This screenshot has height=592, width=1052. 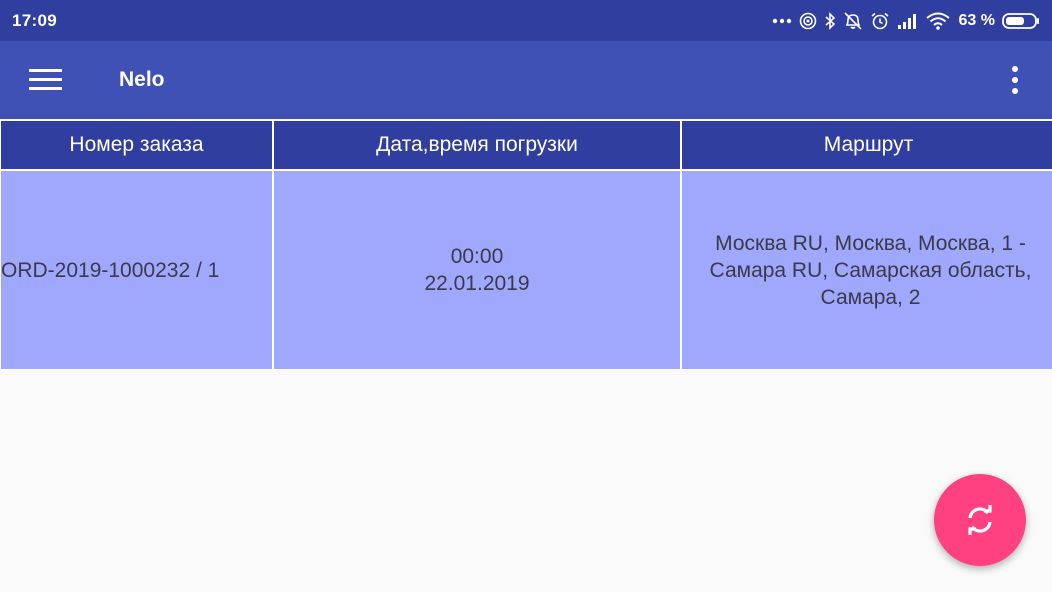 I want to click on order-number: ORD-2019-1000232 / 1, so click(x=110, y=270).